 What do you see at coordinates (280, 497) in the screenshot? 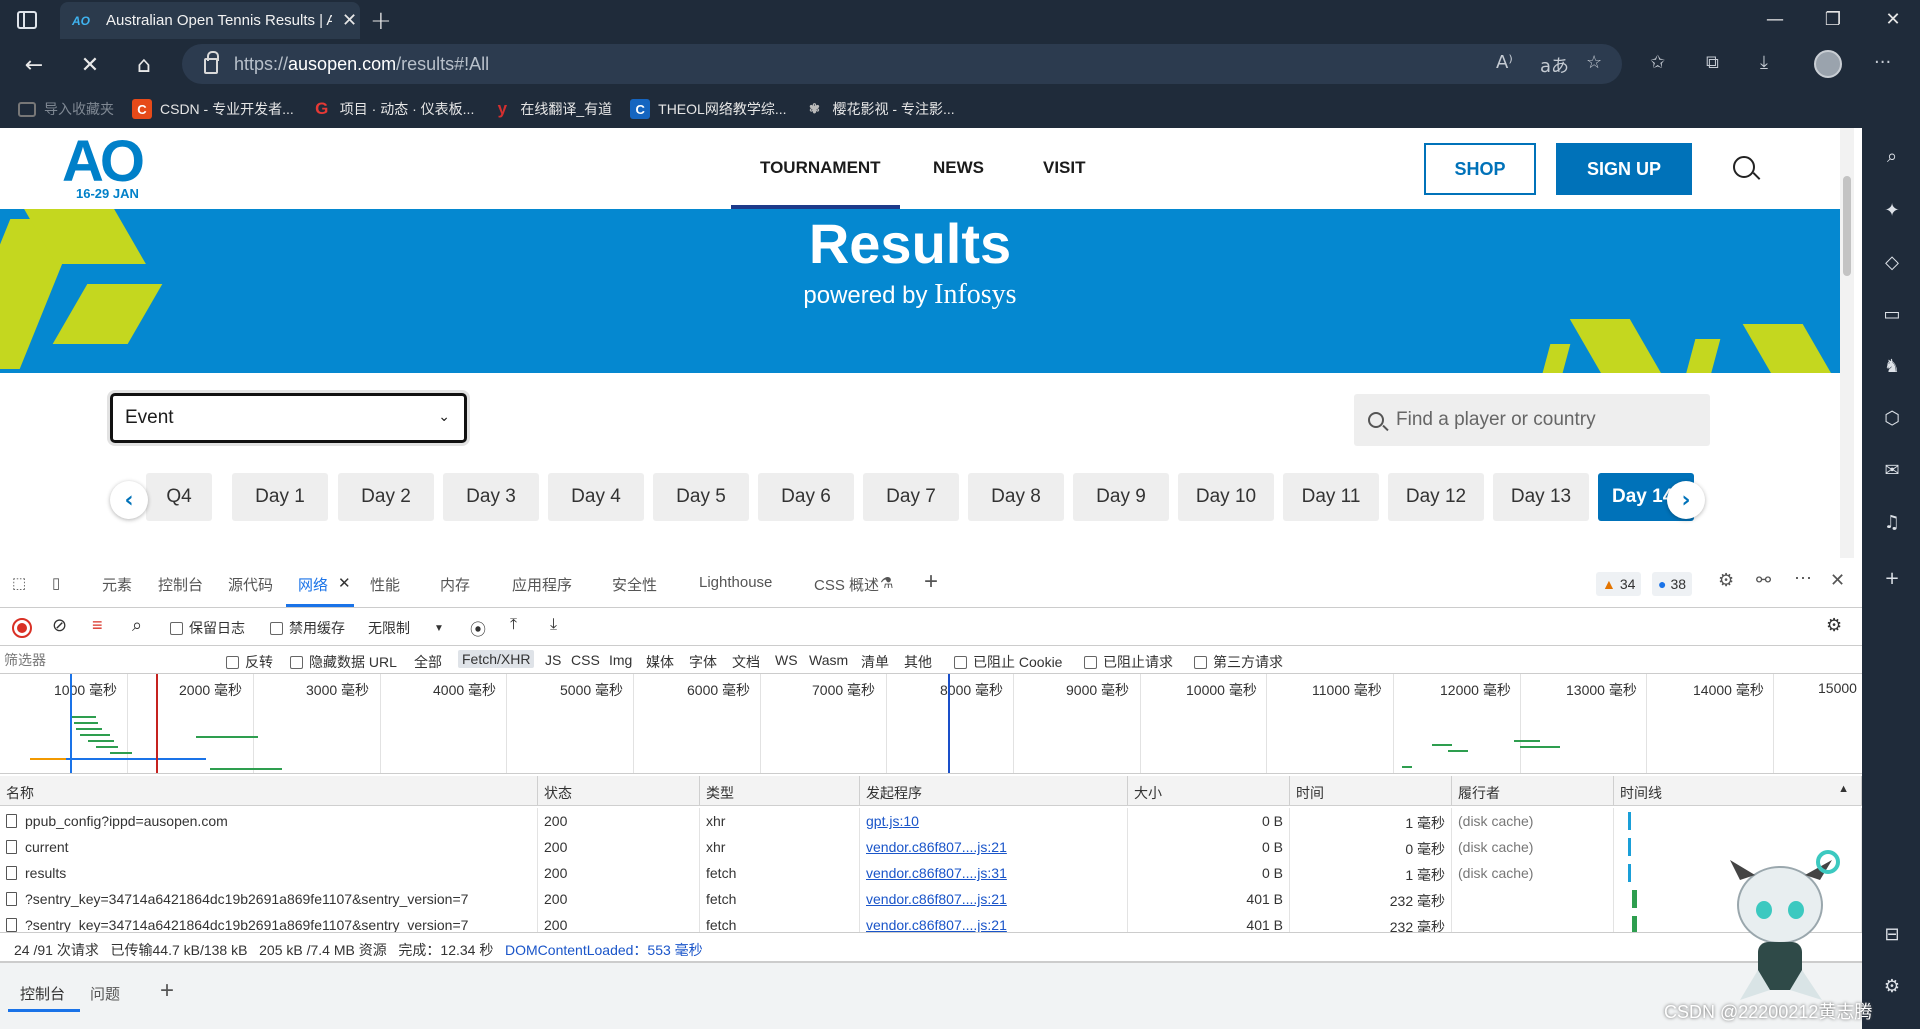
I see `day-1: Day 1` at bounding box center [280, 497].